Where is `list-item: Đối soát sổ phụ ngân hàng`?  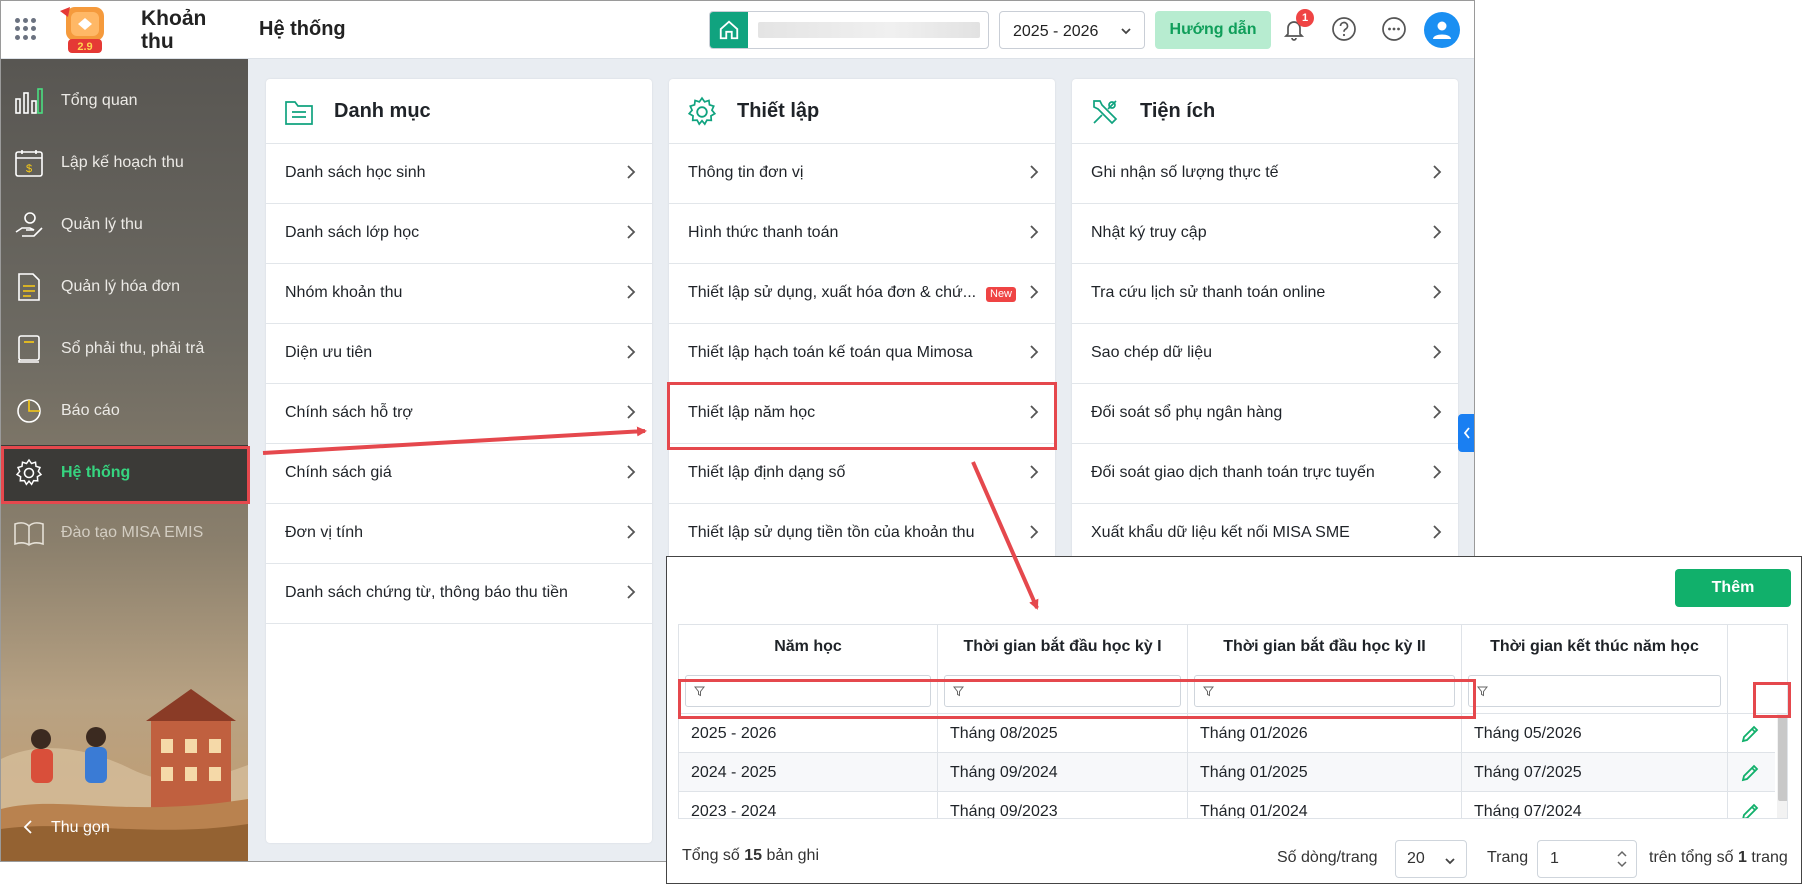
list-item: Đối soát sổ phụ ngân hàng is located at coordinates (1265, 414).